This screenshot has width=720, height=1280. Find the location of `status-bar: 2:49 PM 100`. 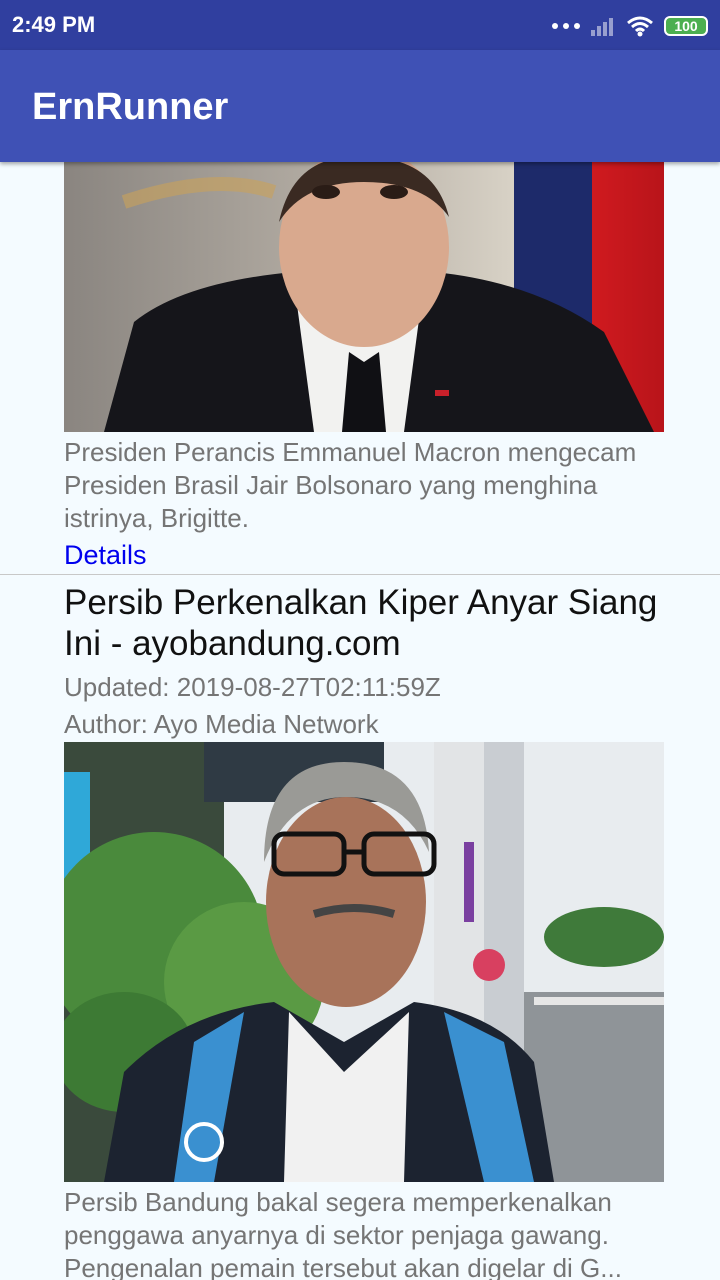

status-bar: 2:49 PM 100 is located at coordinates (360, 25).